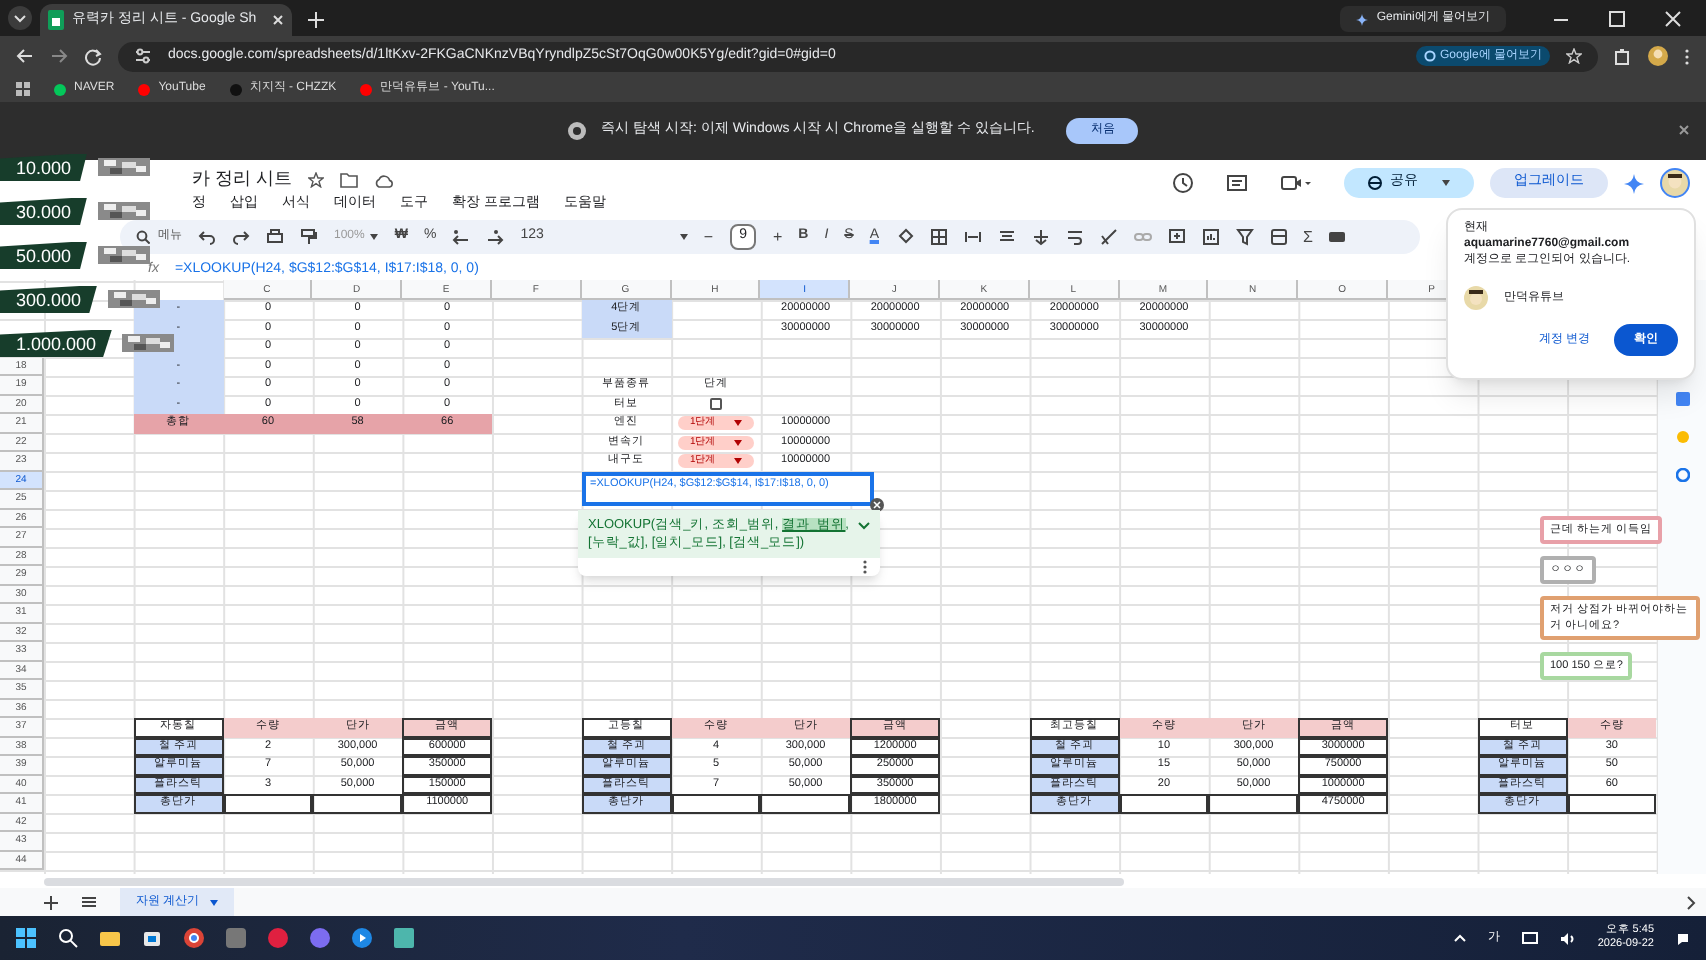  I want to click on donation-amount-toast: 1.000.000, so click(56, 343).